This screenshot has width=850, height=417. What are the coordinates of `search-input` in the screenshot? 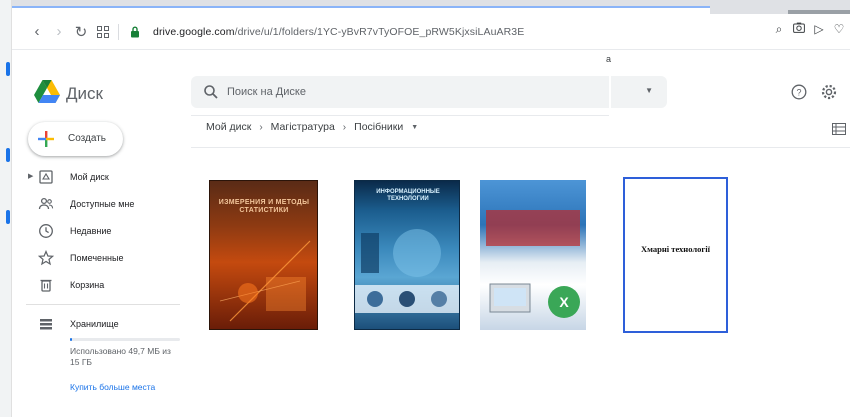 It's located at (427, 92).